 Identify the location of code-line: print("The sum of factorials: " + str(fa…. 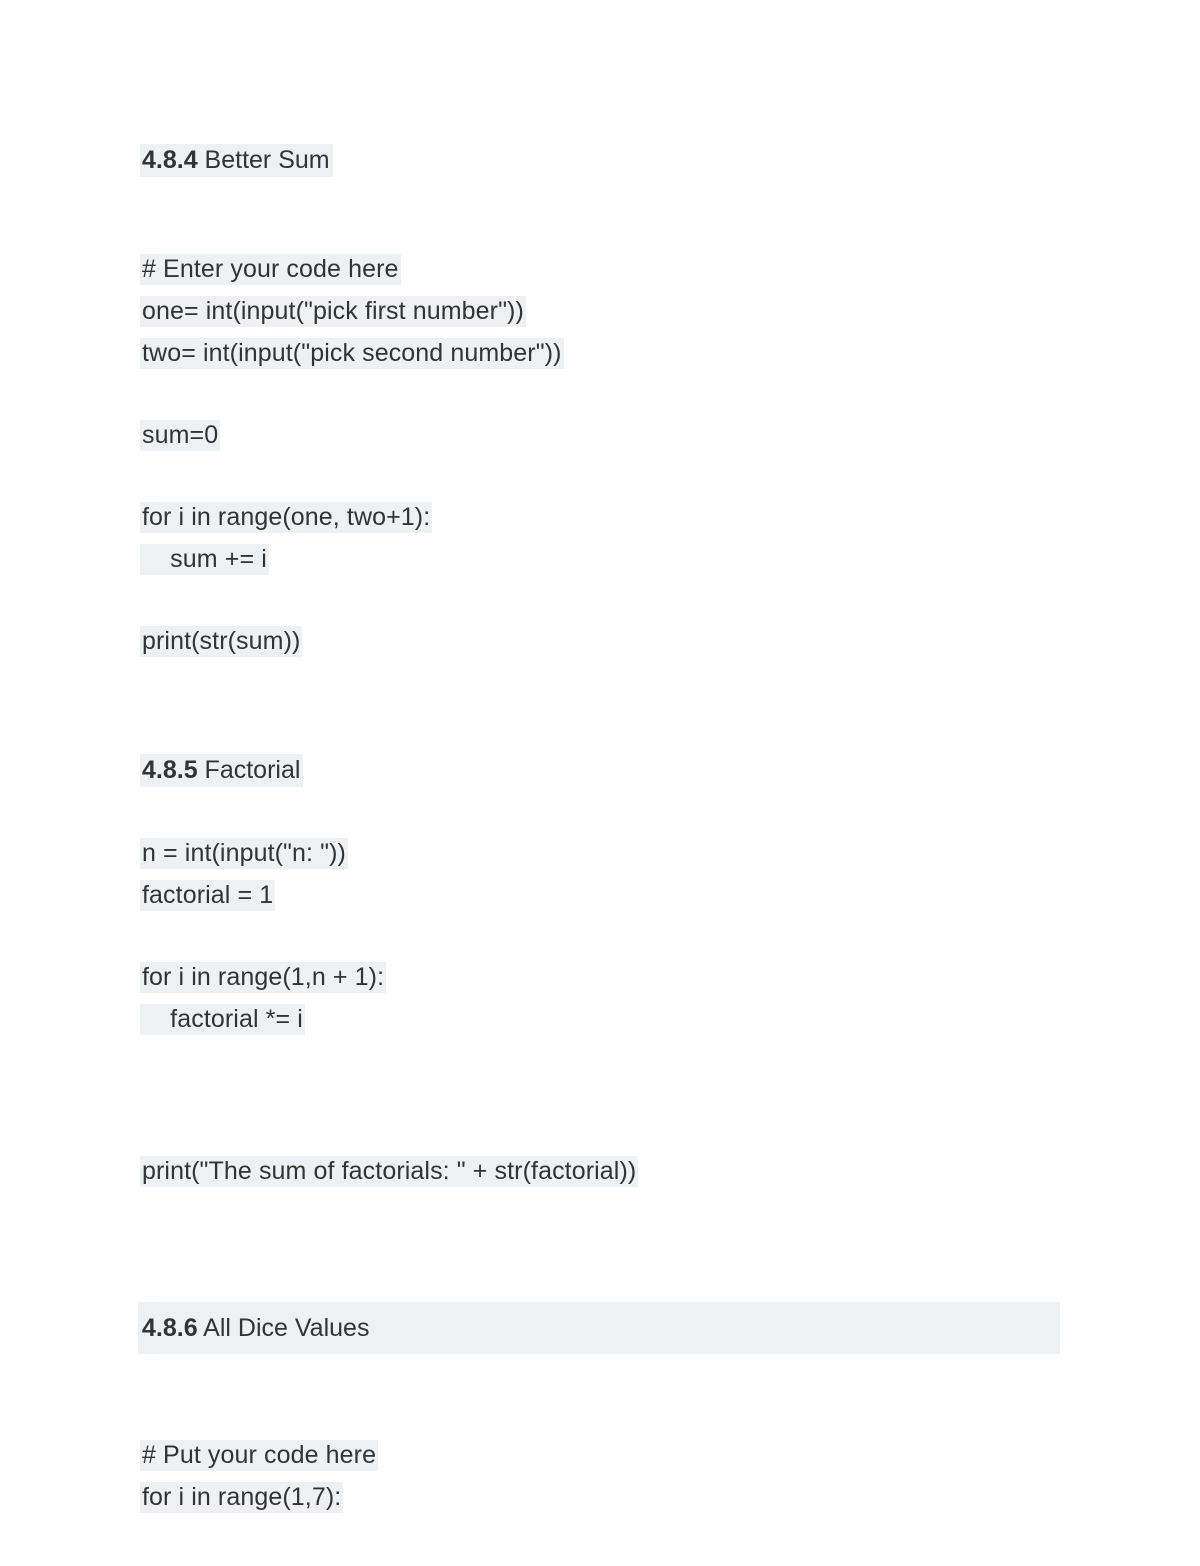
(389, 1171).